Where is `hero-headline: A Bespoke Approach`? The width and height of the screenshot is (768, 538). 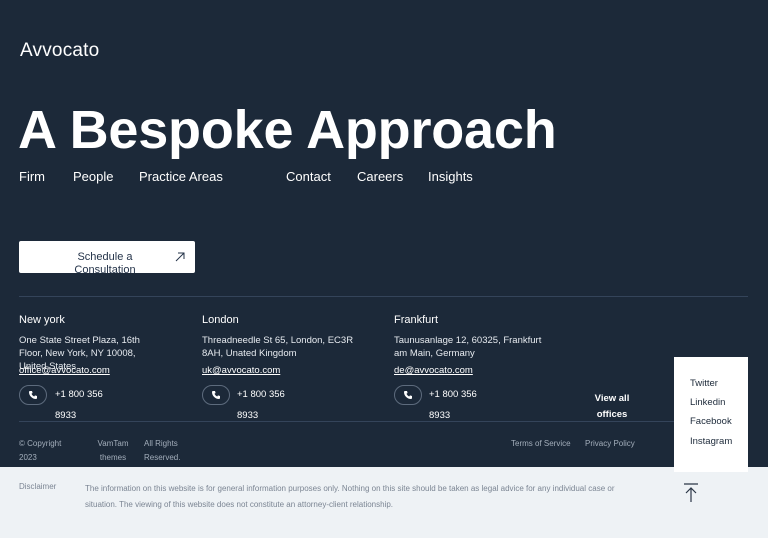 hero-headline: A Bespoke Approach is located at coordinates (287, 130).